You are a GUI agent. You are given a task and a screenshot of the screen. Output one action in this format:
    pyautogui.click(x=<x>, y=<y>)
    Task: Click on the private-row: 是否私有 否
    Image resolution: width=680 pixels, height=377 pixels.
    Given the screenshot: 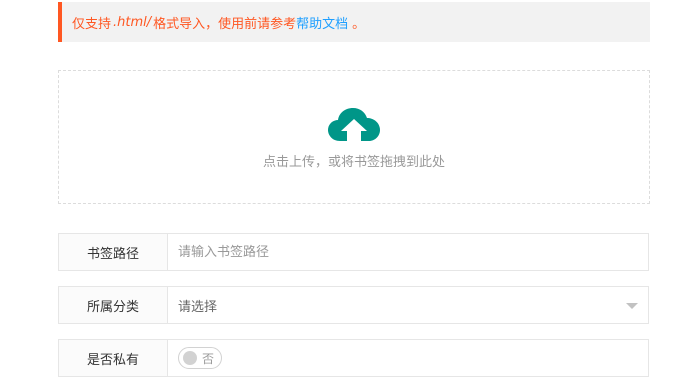 What is the action you would take?
    pyautogui.click(x=353, y=358)
    